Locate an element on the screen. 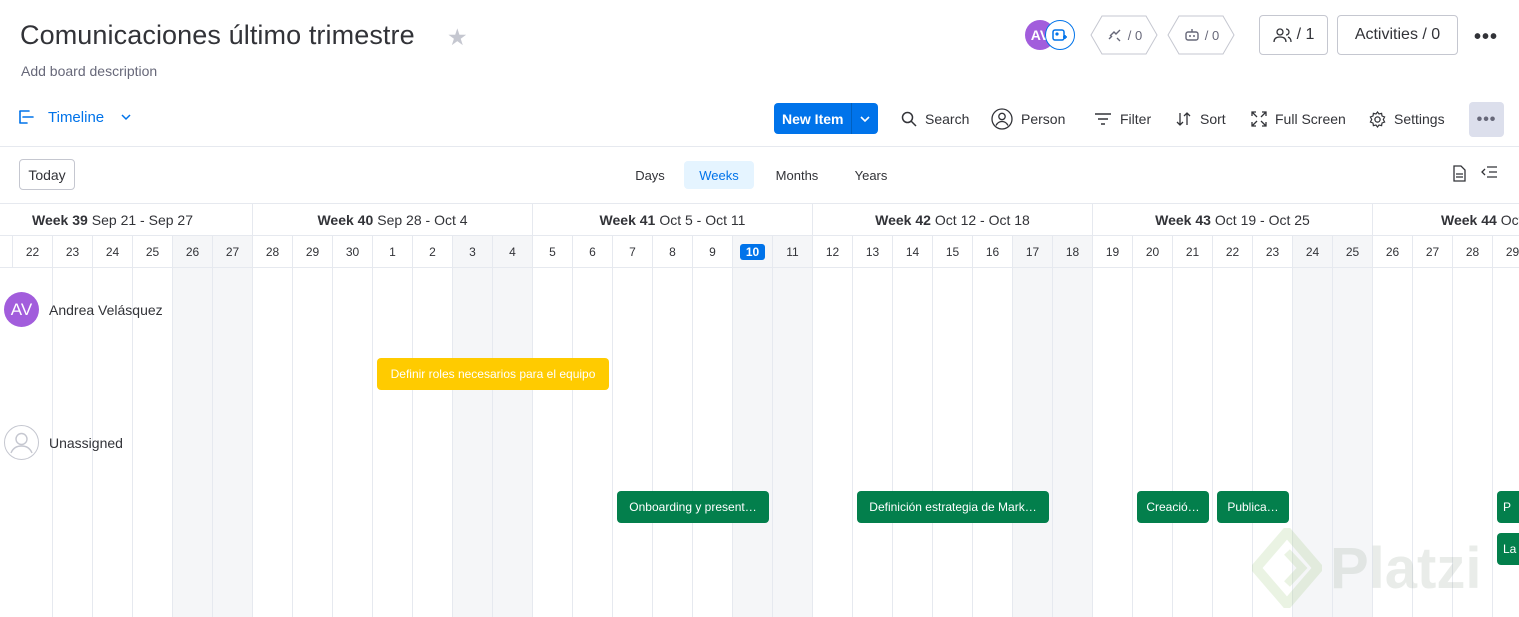 The width and height of the screenshot is (1519, 617). timeline-item: La is located at coordinates (1508, 549).